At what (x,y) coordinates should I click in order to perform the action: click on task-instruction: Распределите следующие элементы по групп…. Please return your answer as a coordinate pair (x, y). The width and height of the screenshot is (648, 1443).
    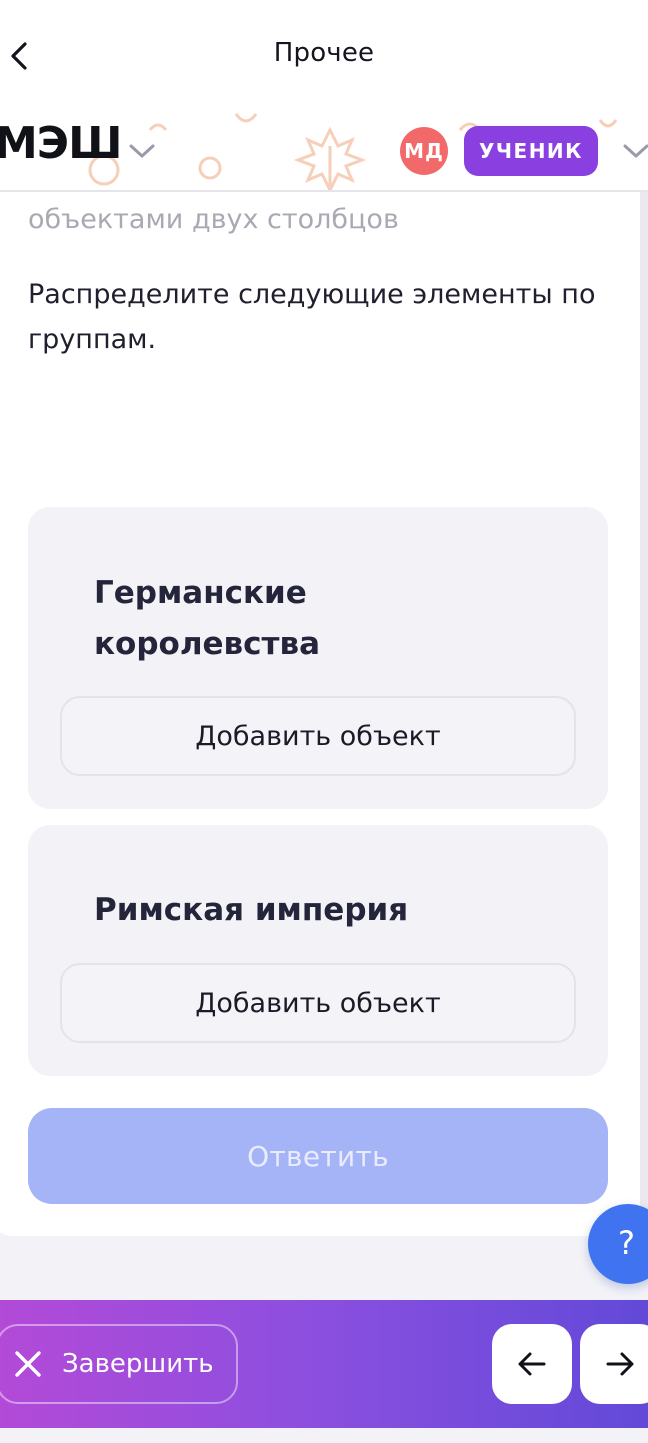
    Looking at the image, I should click on (312, 317).